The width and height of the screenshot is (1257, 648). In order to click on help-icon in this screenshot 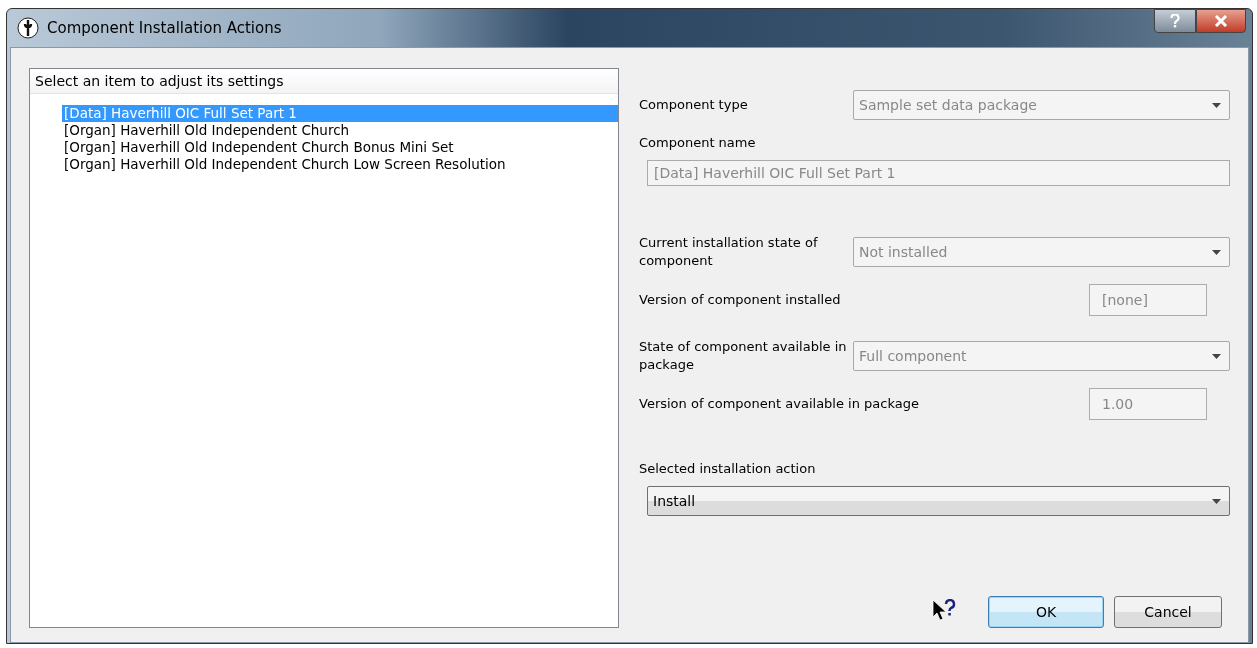, I will do `click(1175, 21)`.